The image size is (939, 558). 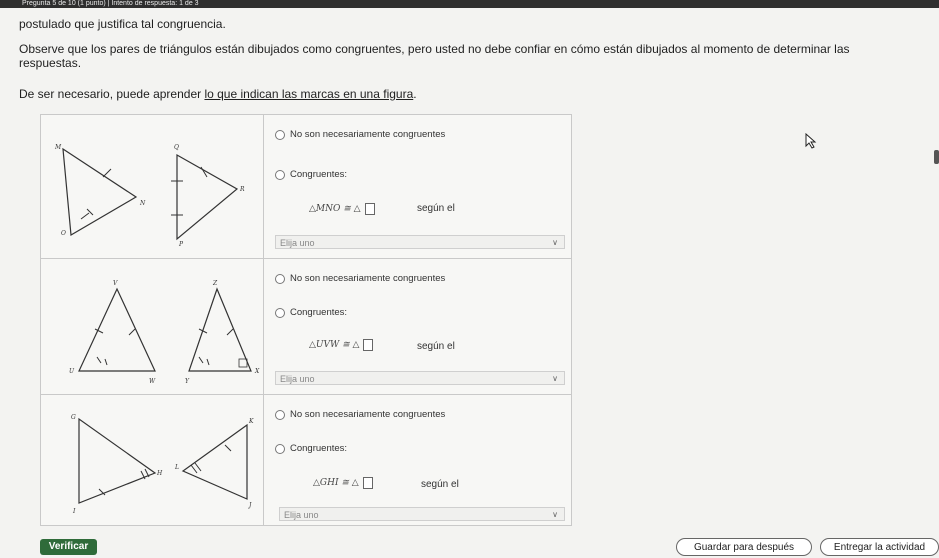 I want to click on vertex-label: X, so click(x=257, y=371).